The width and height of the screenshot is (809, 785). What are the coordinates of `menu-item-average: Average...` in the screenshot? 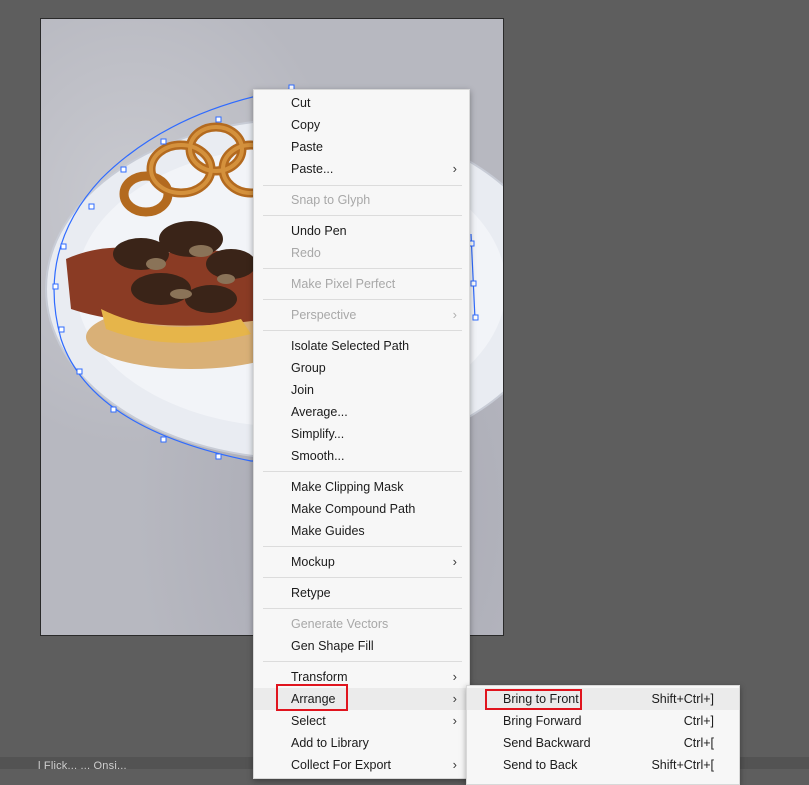 It's located at (361, 412).